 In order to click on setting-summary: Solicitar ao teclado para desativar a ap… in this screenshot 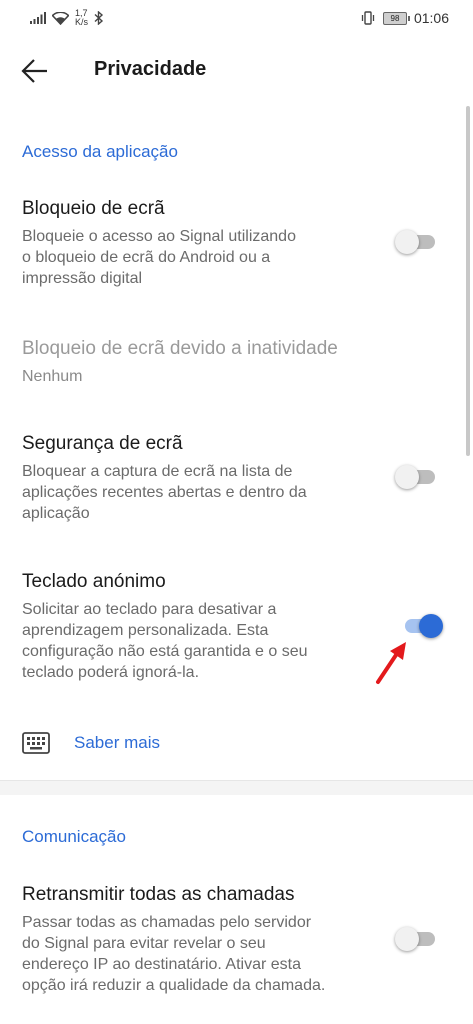, I will do `click(165, 641)`.